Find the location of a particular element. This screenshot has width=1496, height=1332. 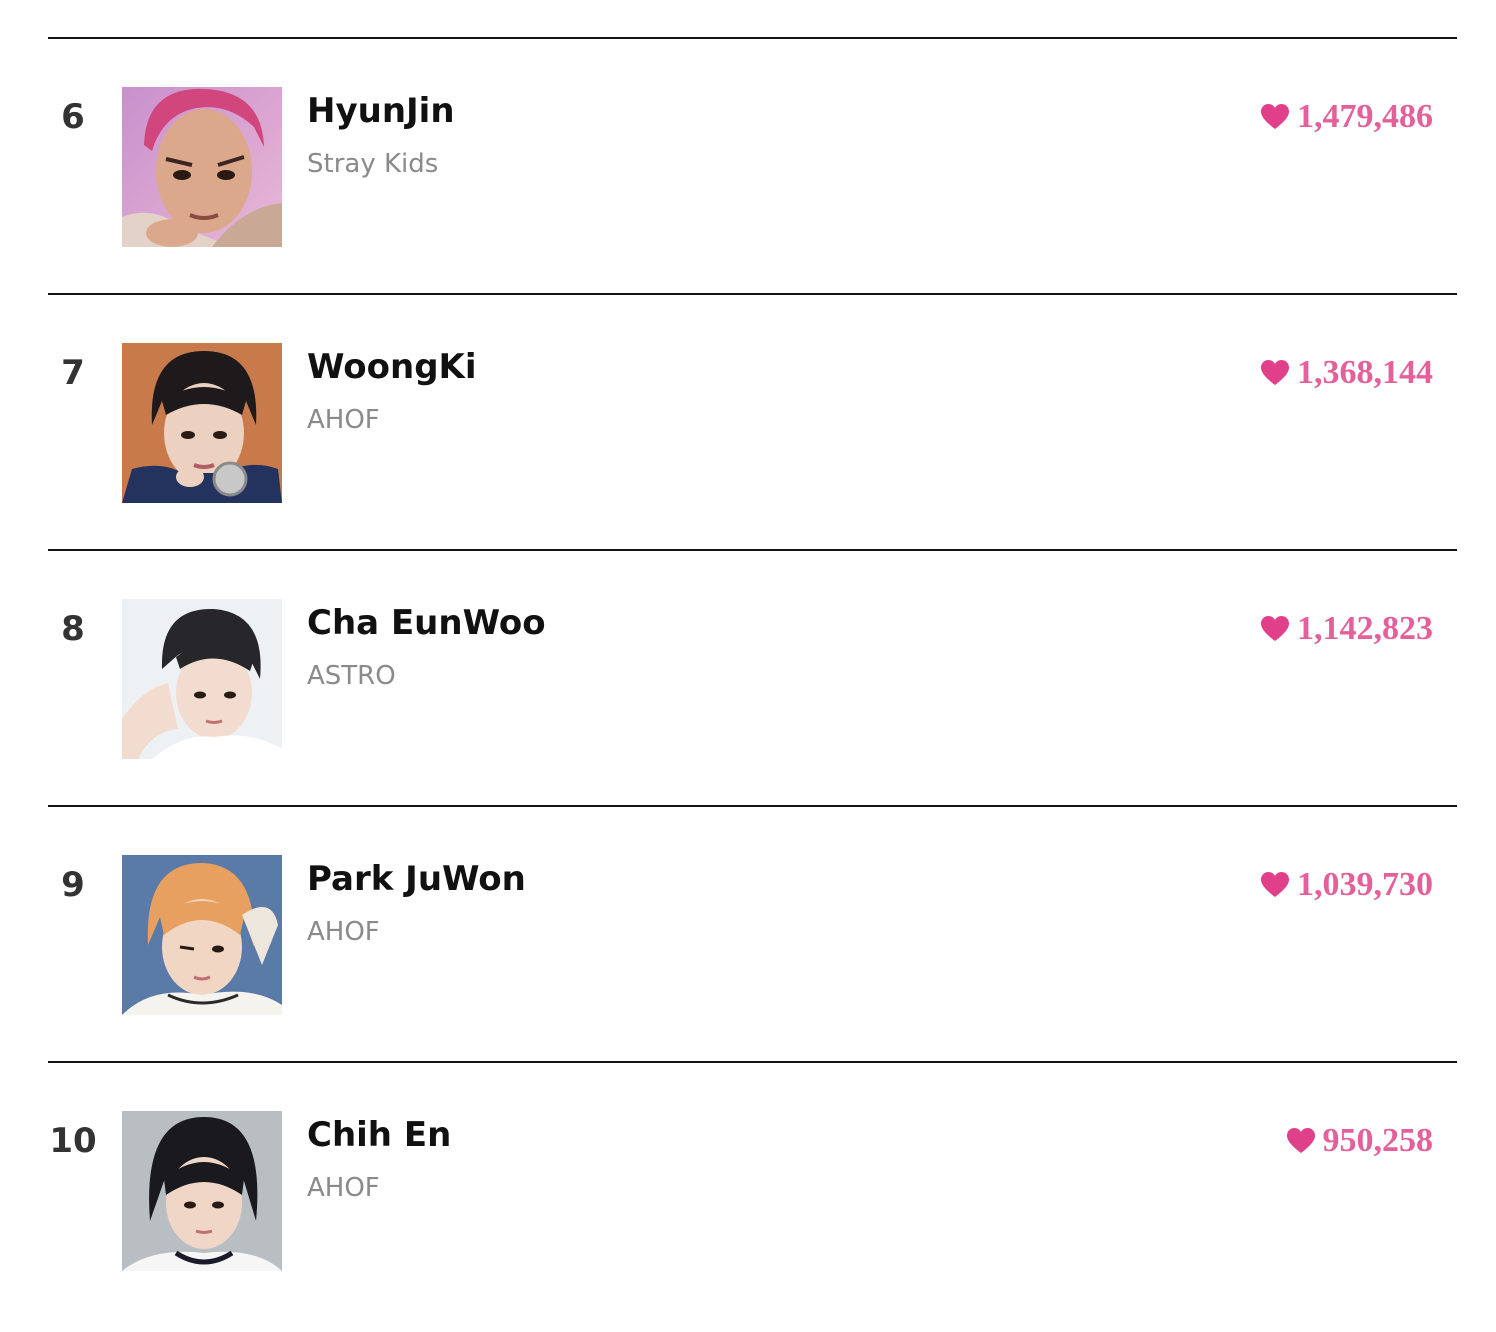

vote-count-box: 1,142,823 is located at coordinates (1347, 629).